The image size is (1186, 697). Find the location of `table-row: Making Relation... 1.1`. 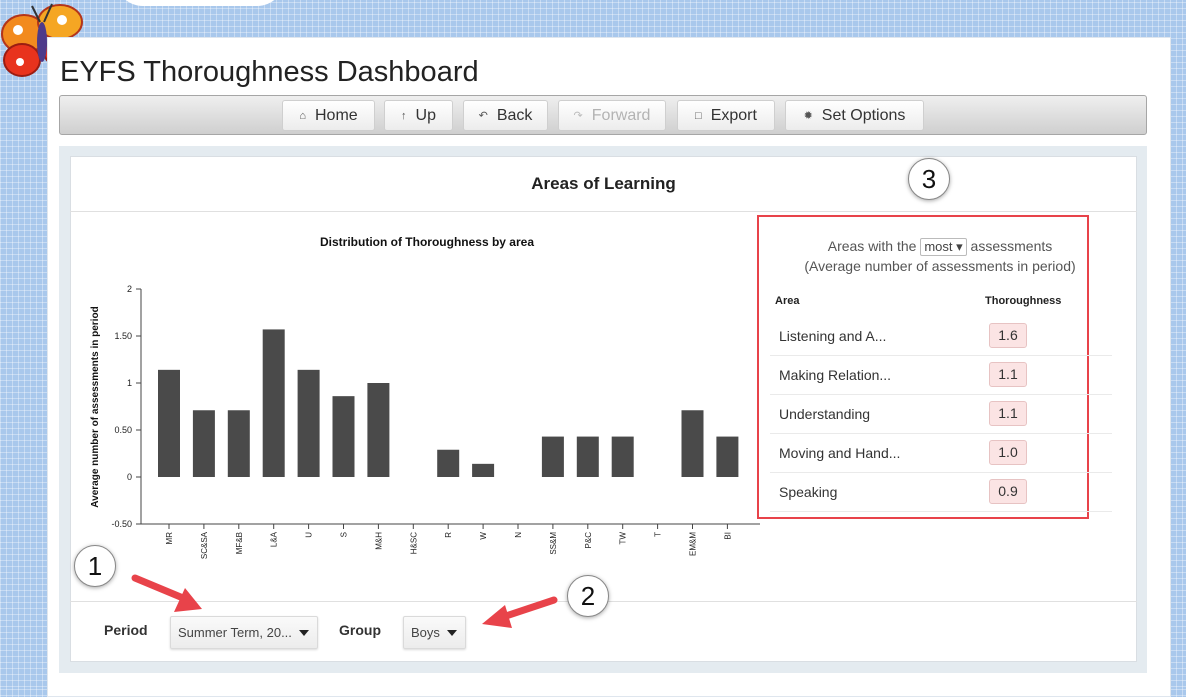

table-row: Making Relation... 1.1 is located at coordinates (941, 375).